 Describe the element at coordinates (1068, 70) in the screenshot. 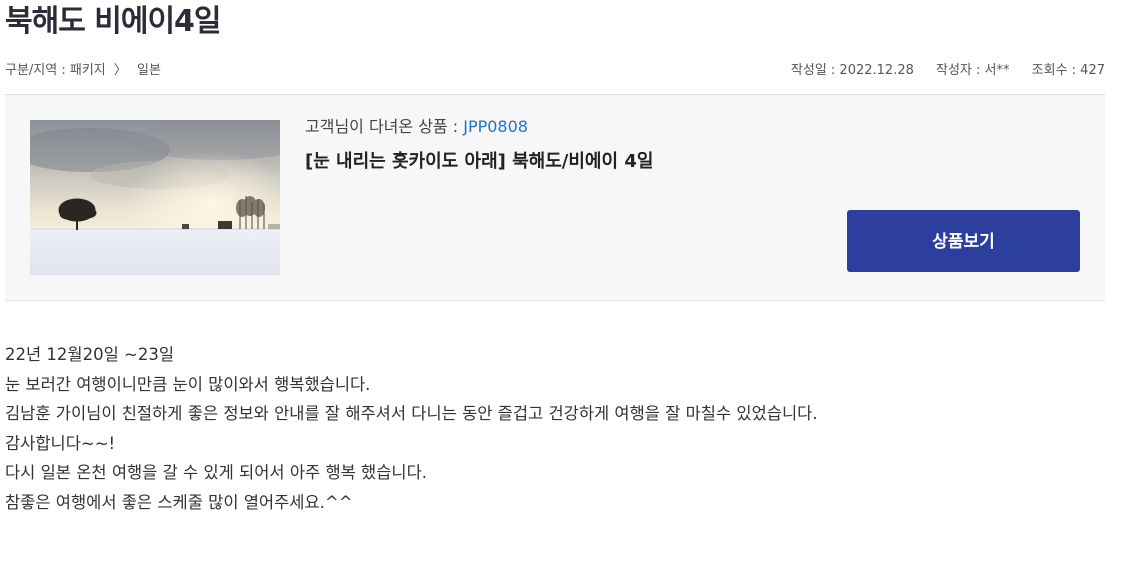

I see `view-count: 조회수 : 427` at that location.